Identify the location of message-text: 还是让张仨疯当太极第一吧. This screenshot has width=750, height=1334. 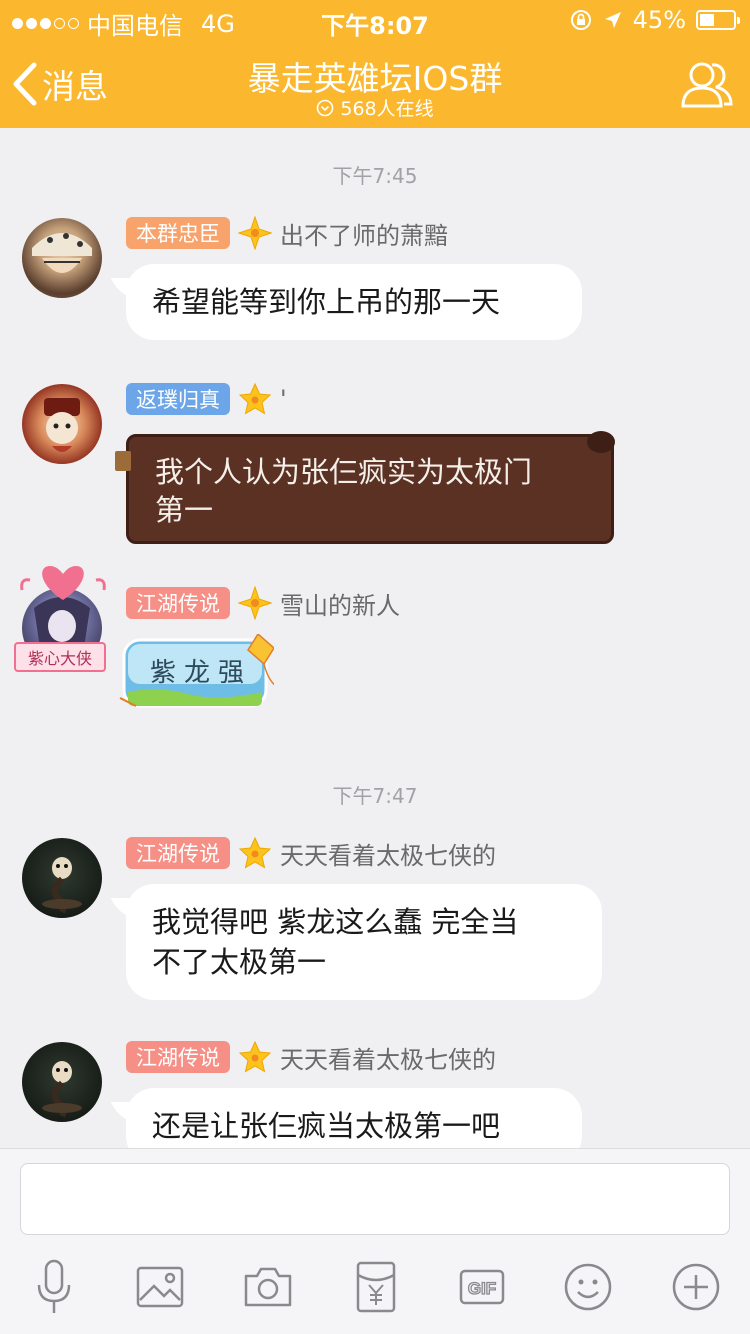
(326, 1126).